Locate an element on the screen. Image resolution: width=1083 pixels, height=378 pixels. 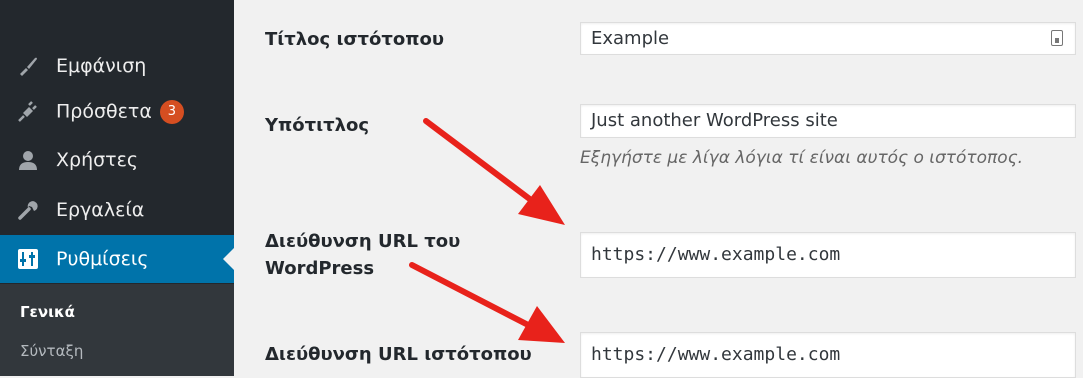
wordpress-url-input: https://www.example.com is located at coordinates (828, 255).